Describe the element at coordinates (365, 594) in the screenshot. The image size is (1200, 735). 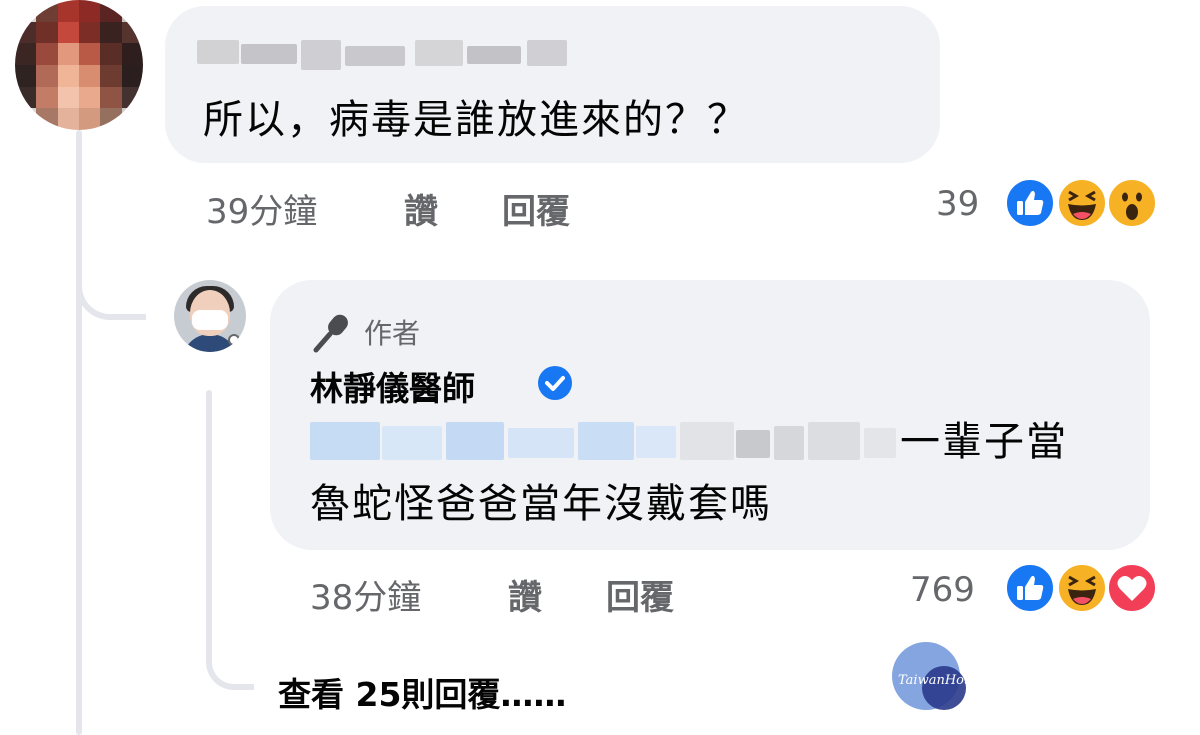
I see `reply-timestamp: 38分鐘` at that location.